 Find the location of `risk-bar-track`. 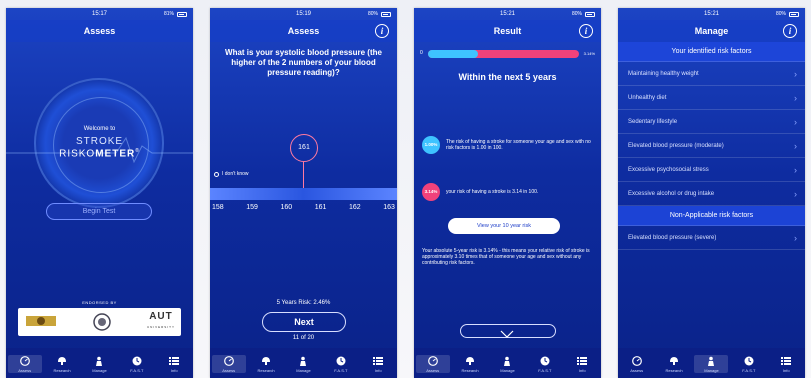

risk-bar-track is located at coordinates (503, 54).